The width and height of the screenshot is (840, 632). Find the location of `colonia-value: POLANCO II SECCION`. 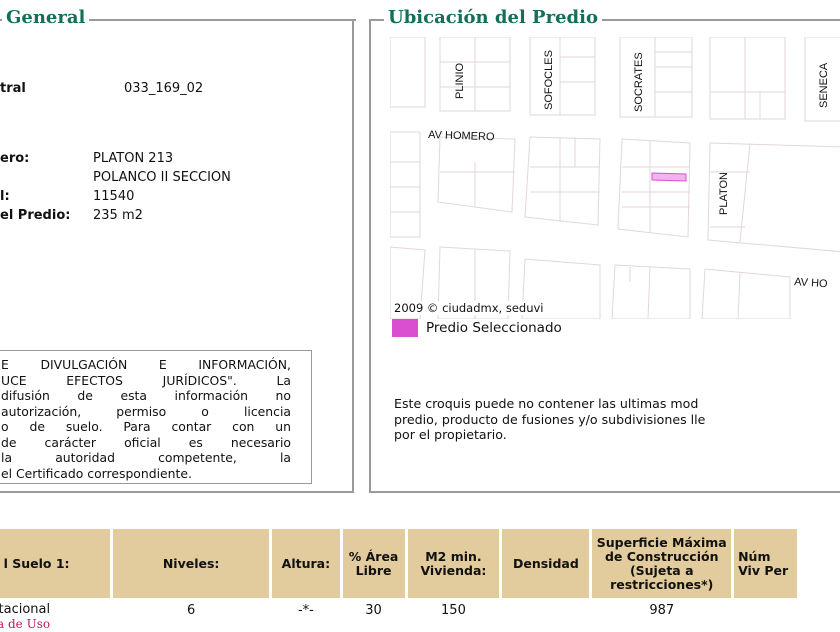

colonia-value: POLANCO II SECCION is located at coordinates (162, 177).